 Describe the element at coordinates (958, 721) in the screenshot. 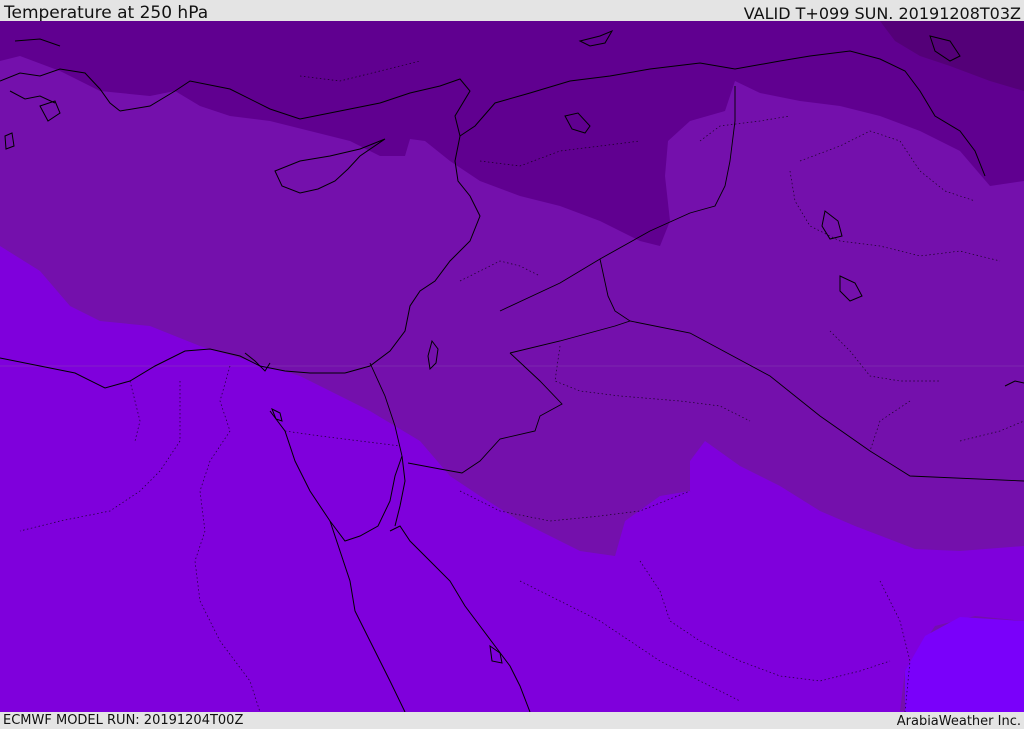

I see `credit: ArabiaWeather Inc.` at that location.